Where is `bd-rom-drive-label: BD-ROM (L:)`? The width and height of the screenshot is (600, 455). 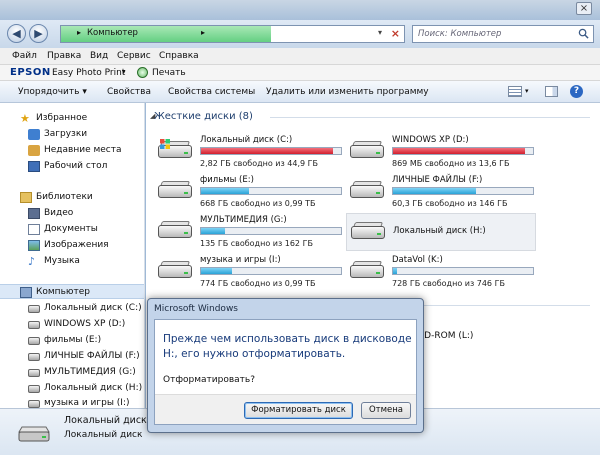 bd-rom-drive-label: BD-ROM (L:) is located at coordinates (445, 336).